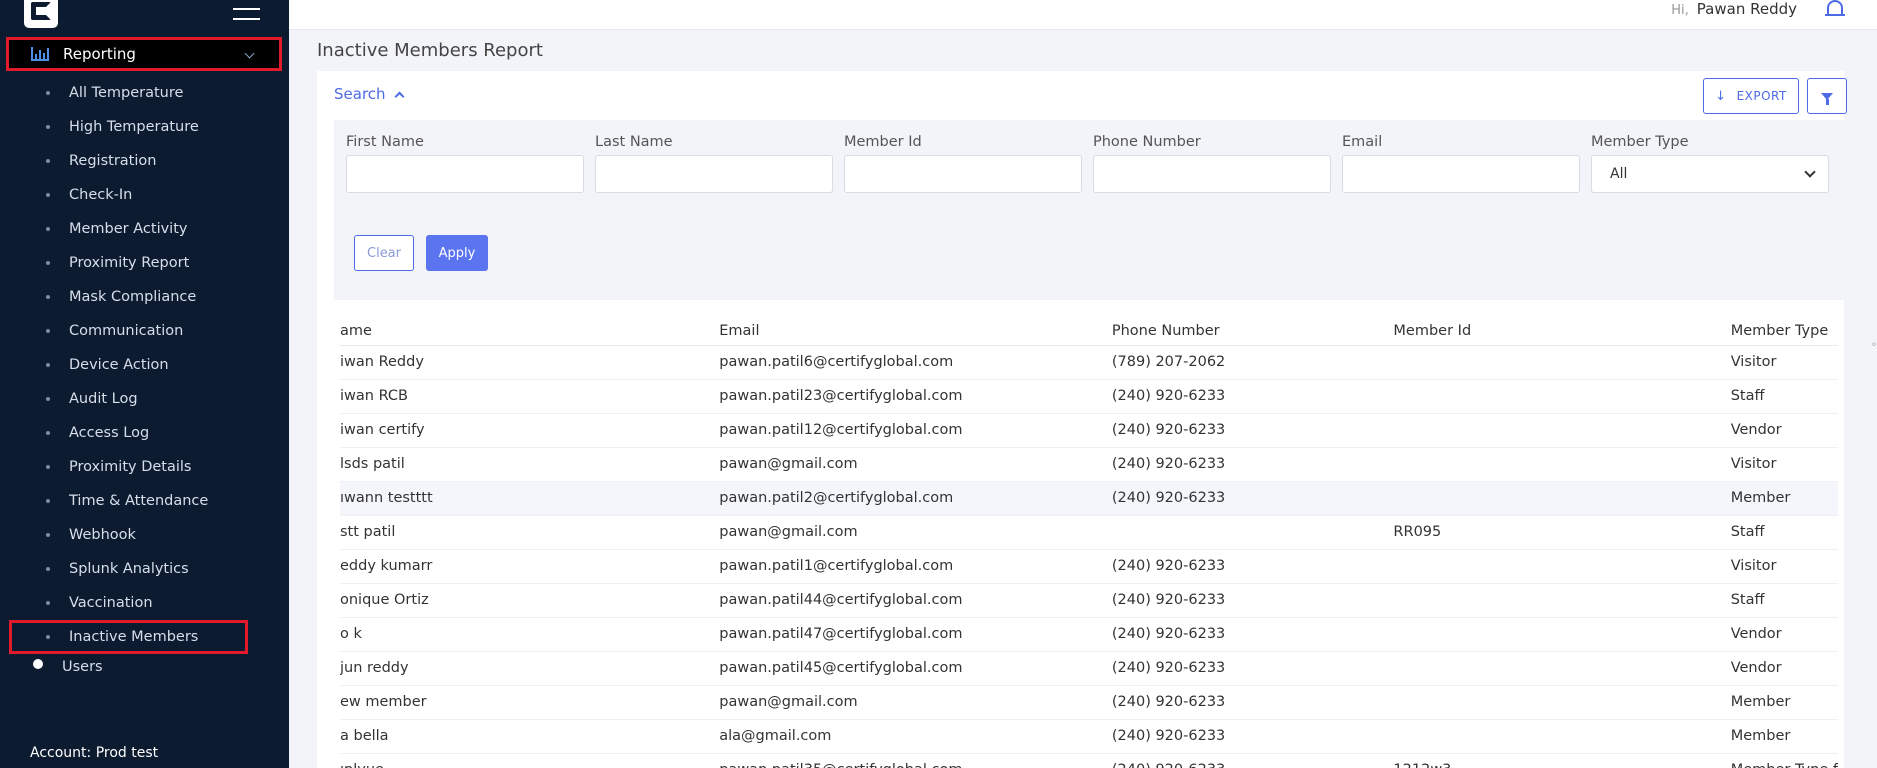 The height and width of the screenshot is (768, 1877). I want to click on top-header: Hi, Pawan Reddy, so click(1083, 15).